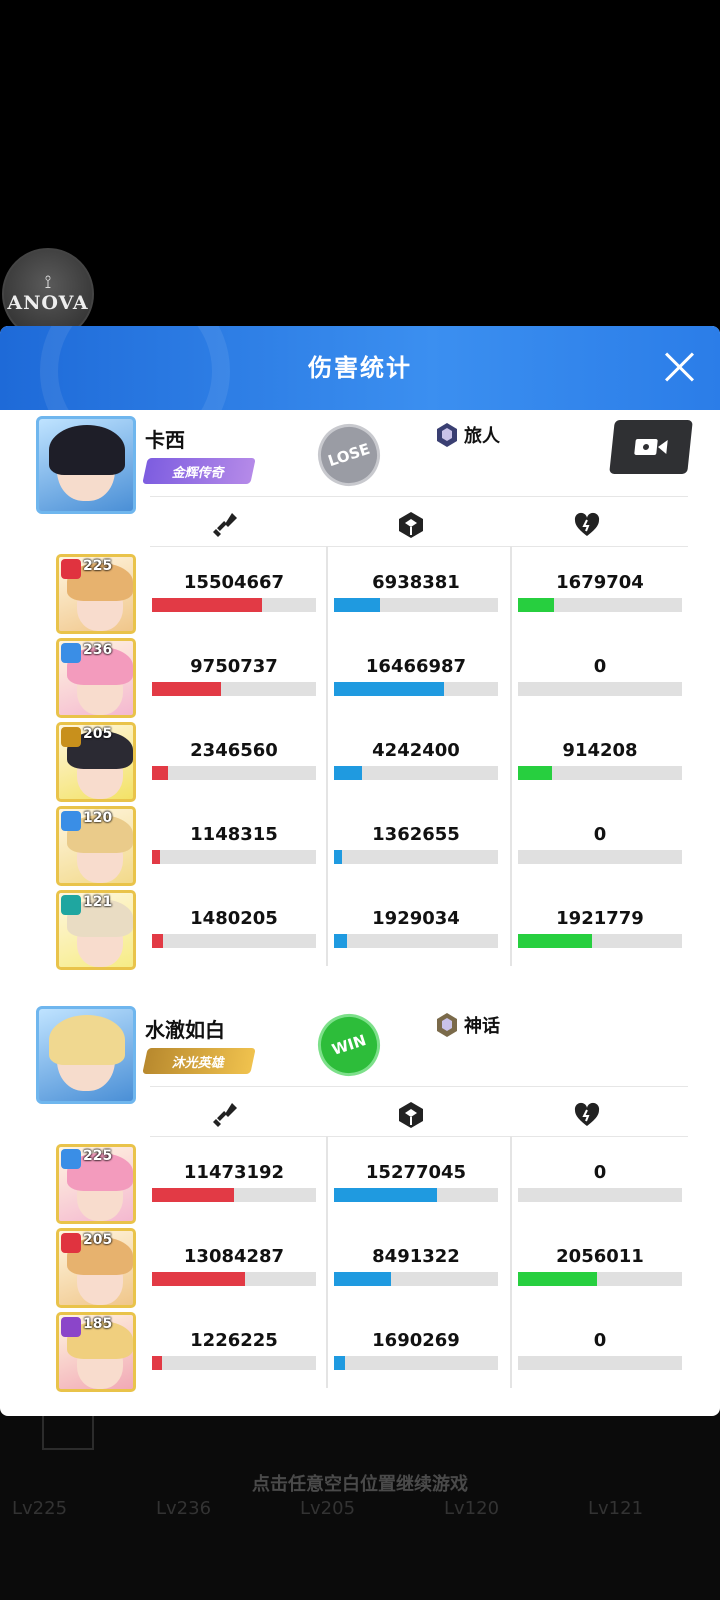  I want to click on panel-header: 伤害统计, so click(360, 396).